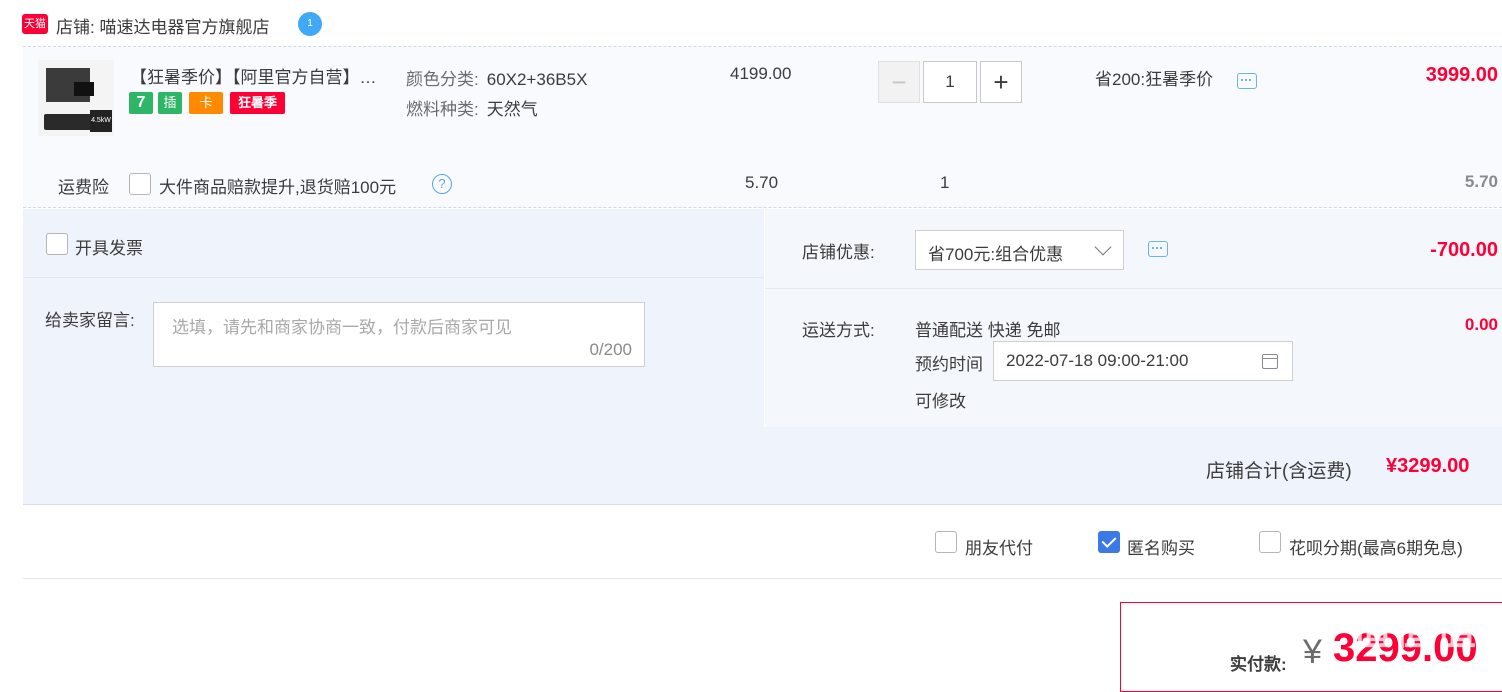 Image resolution: width=1502 pixels, height=692 pixels. Describe the element at coordinates (899, 82) in the screenshot. I see `quantity-decrease-button: −` at that location.